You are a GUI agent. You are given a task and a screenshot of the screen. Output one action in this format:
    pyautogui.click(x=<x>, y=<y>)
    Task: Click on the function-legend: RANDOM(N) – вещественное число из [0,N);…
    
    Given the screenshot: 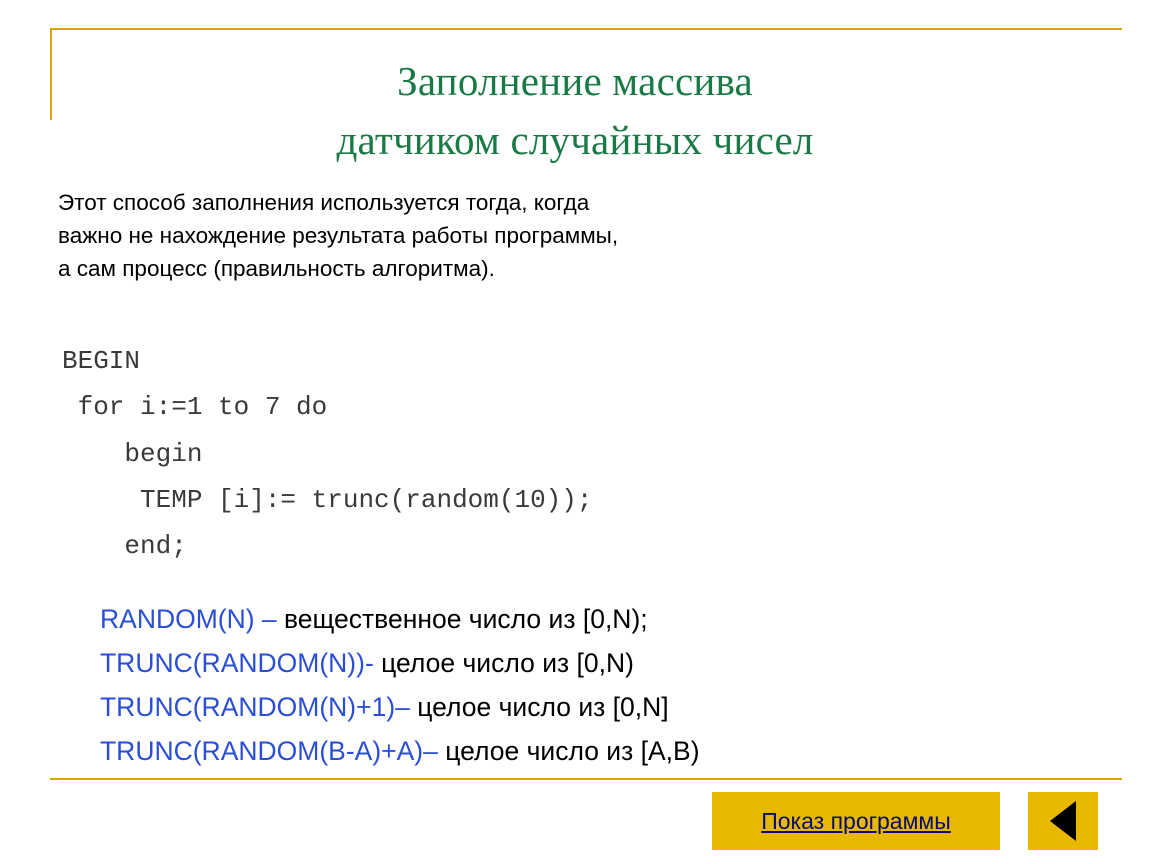 What is the action you would take?
    pyautogui.click(x=400, y=686)
    